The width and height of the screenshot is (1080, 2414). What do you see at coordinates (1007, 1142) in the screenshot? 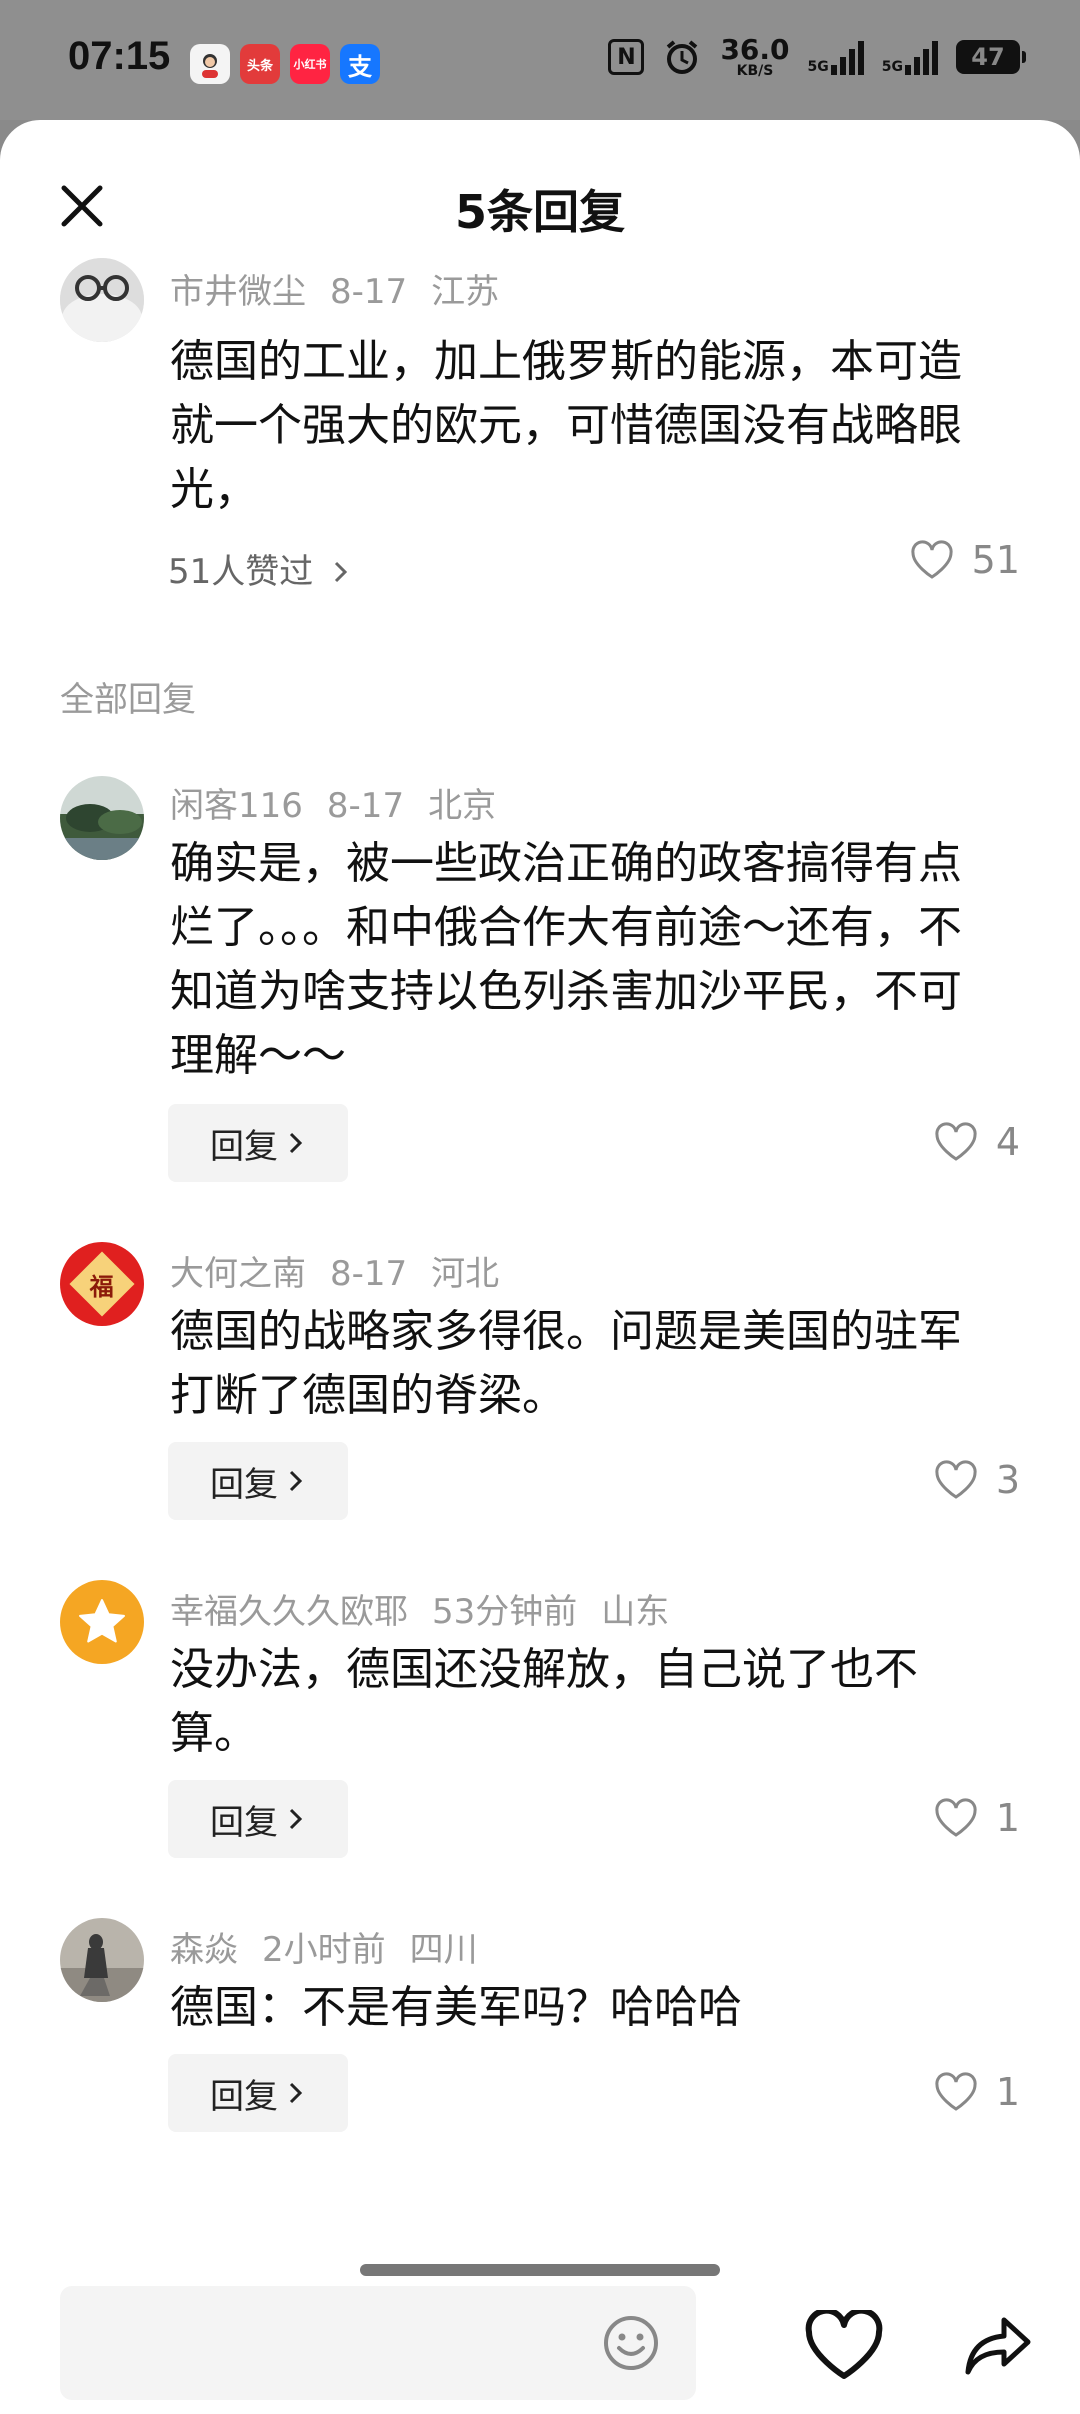
I see `like-count: 4` at bounding box center [1007, 1142].